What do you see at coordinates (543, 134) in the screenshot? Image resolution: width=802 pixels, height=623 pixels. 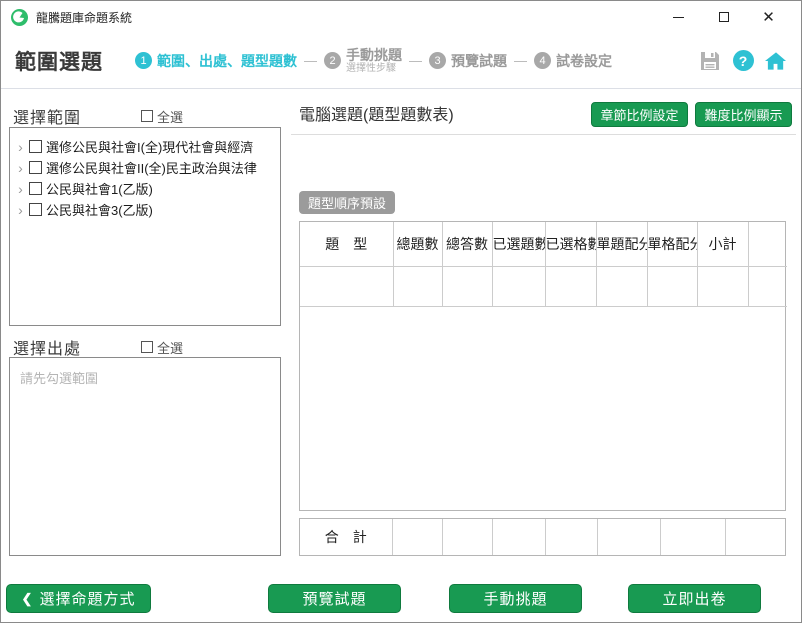 I see `panel-divider` at bounding box center [543, 134].